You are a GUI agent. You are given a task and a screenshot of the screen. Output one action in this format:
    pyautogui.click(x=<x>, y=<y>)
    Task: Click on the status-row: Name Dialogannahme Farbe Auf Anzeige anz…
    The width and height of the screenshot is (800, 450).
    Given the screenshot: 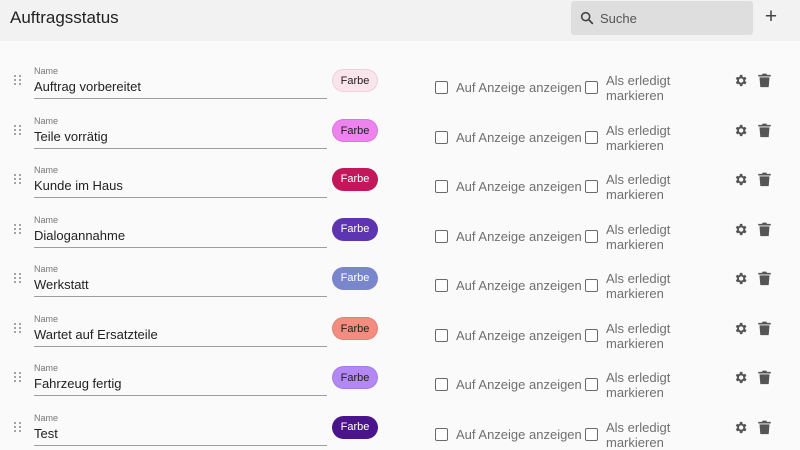 What is the action you would take?
    pyautogui.click(x=400, y=235)
    